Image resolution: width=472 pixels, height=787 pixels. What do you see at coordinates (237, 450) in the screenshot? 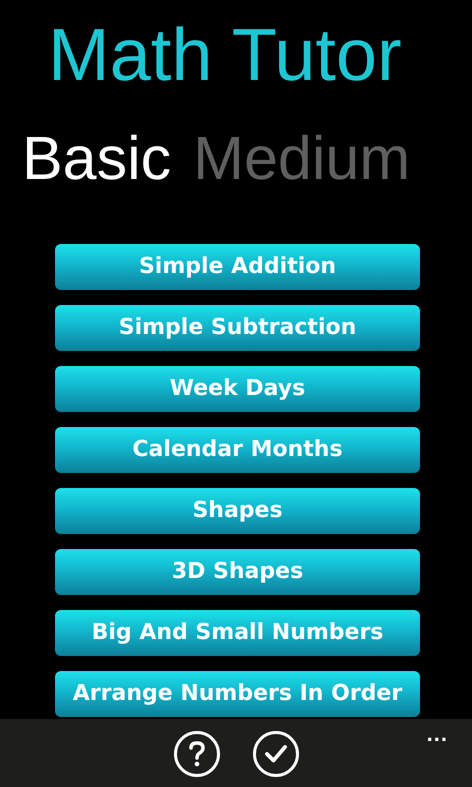
I see `topic-button: Calendar Months` at bounding box center [237, 450].